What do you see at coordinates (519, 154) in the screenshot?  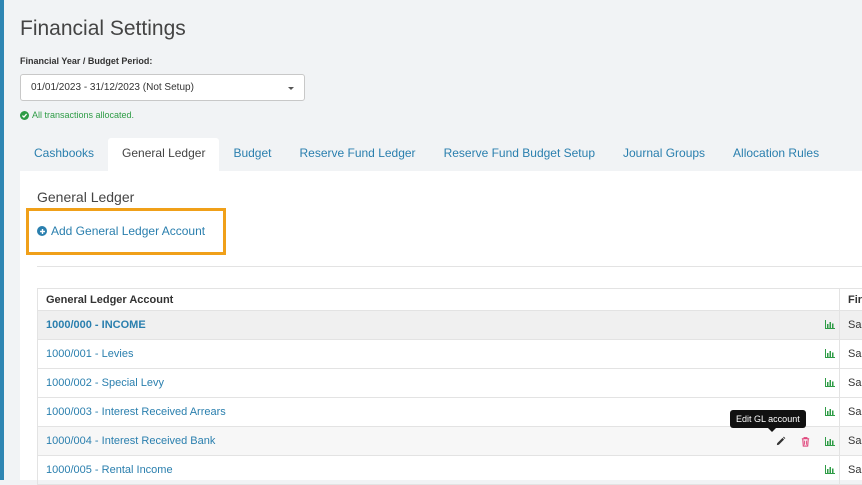 I see `tab-reserve-fund-budget-setup: Reserve Fund Budget Setup` at bounding box center [519, 154].